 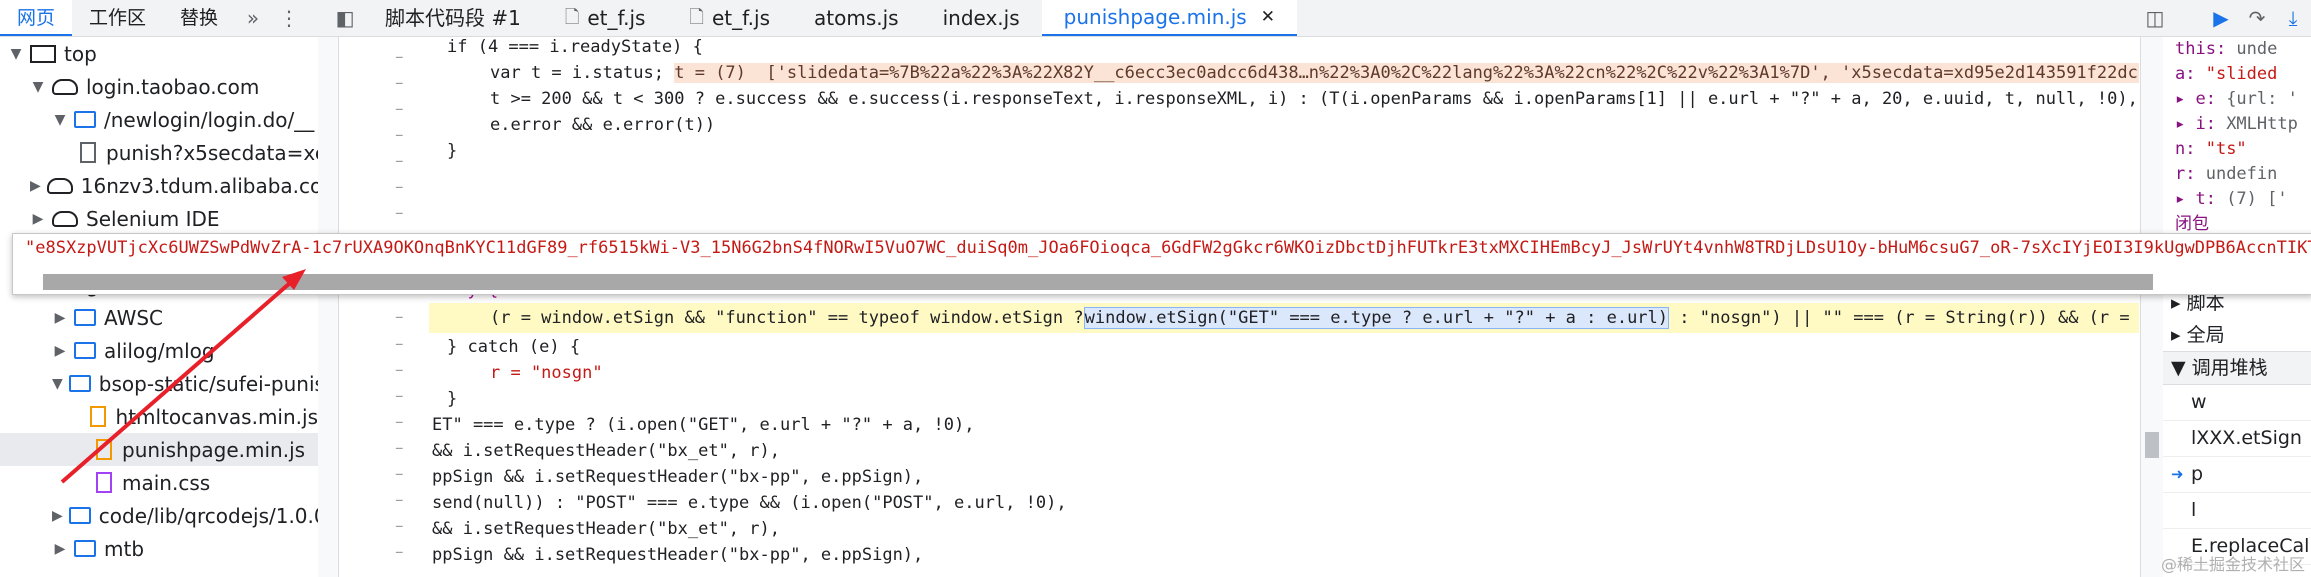 I want to click on popover-horizontal-scrollbar, so click(x=1098, y=282).